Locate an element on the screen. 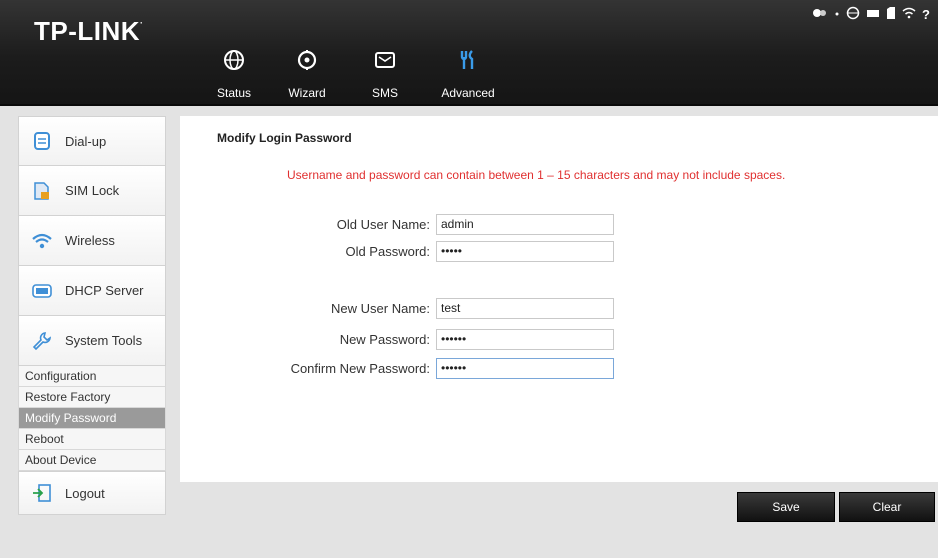  save-button: Save is located at coordinates (786, 507).